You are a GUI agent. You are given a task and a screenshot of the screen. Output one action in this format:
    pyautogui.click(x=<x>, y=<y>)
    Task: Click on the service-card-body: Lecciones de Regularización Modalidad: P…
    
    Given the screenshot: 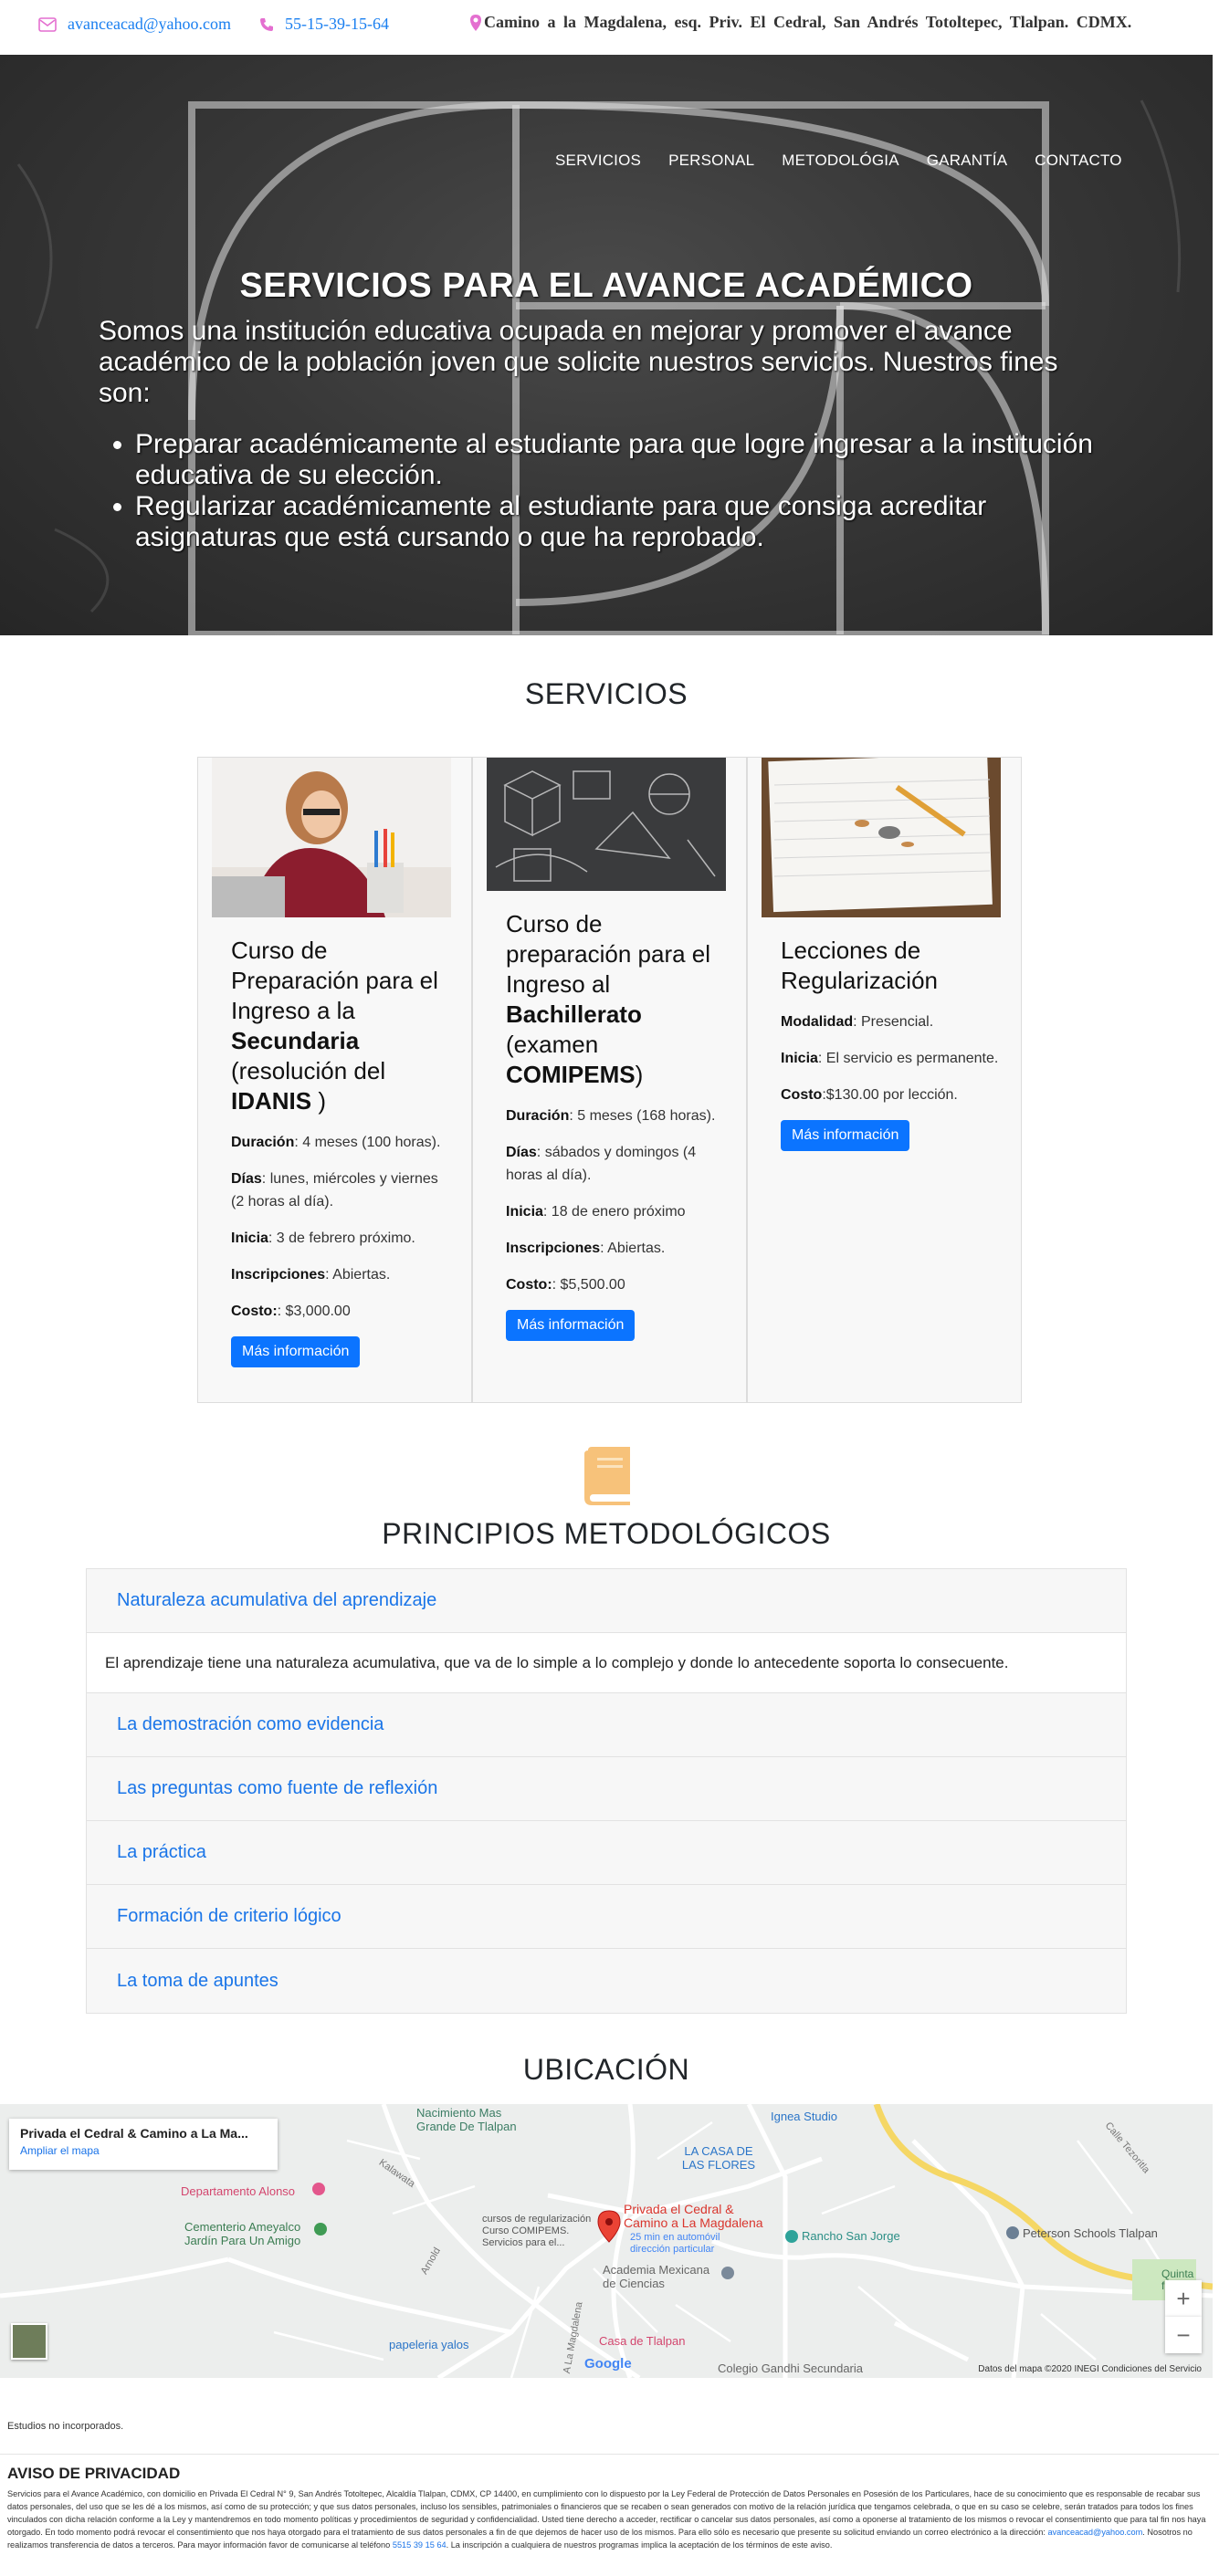 What is the action you would take?
    pyautogui.click(x=893, y=1043)
    